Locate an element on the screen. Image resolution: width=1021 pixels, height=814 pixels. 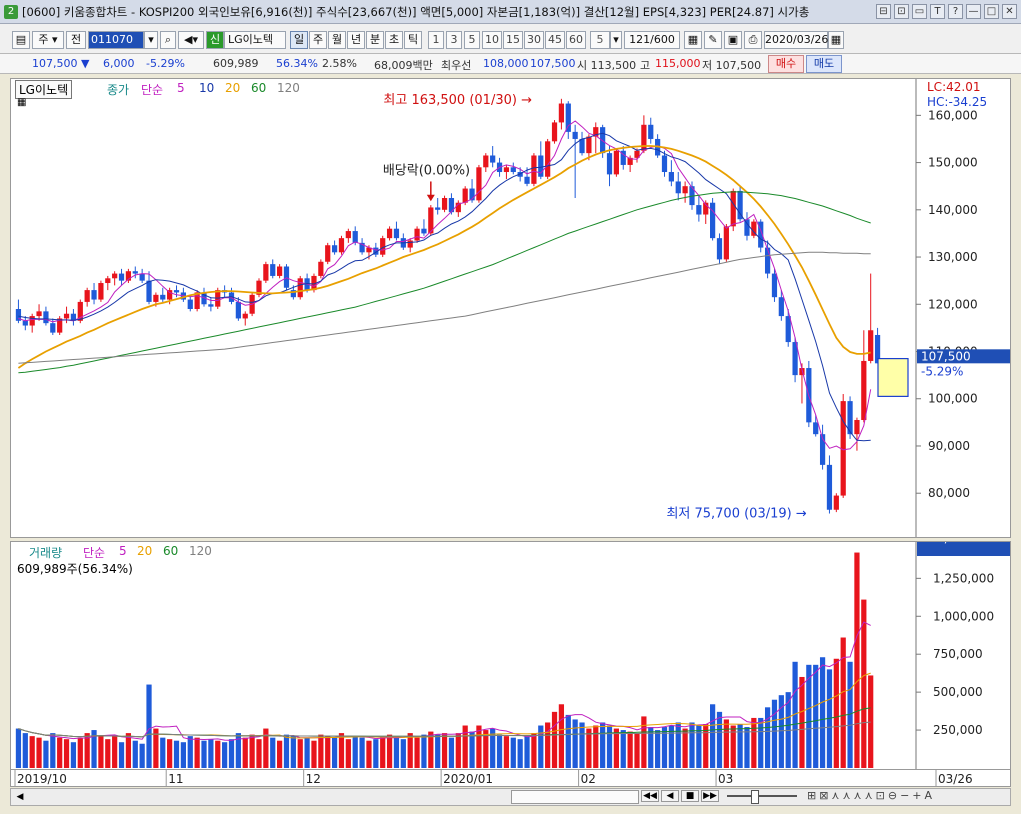
maximize-button: □ is located at coordinates (991, 11).